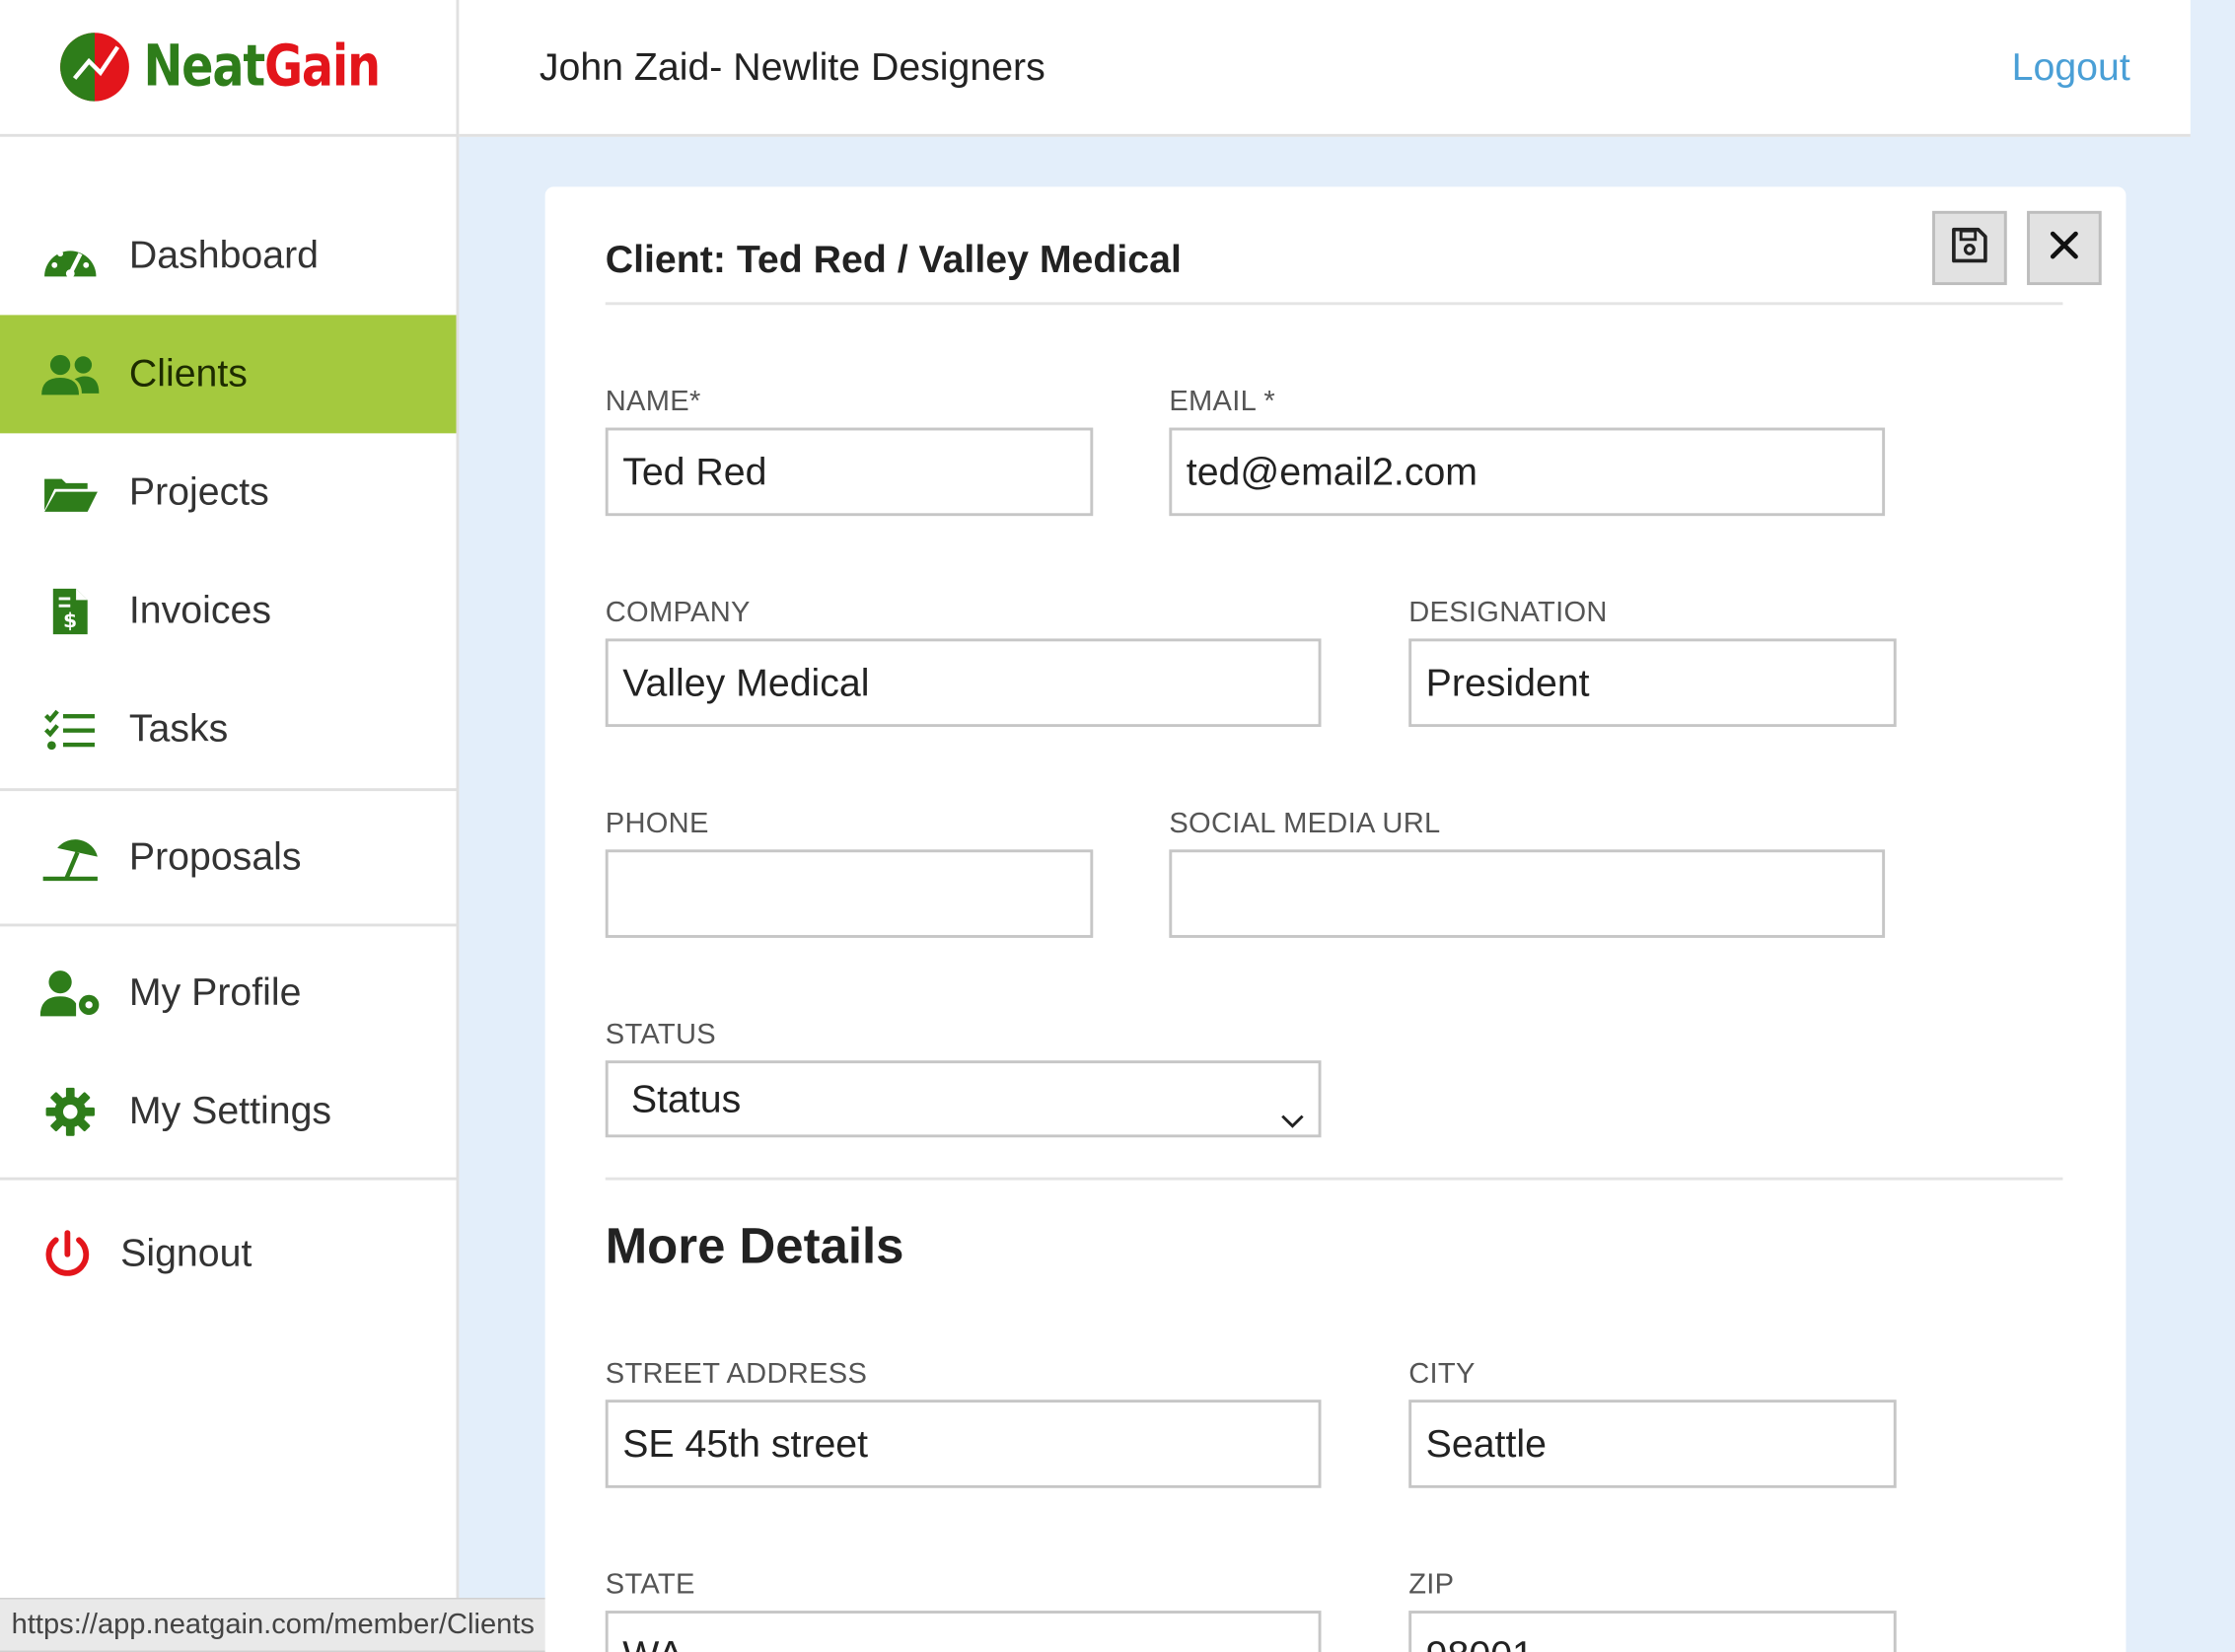 The width and height of the screenshot is (2235, 1652). Describe the element at coordinates (215, 857) in the screenshot. I see `sidebar-item-label: Proposals` at that location.